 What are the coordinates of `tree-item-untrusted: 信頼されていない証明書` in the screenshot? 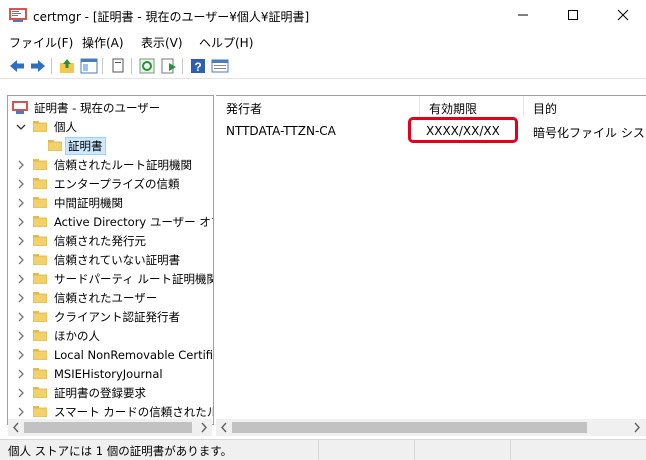 It's located at (110, 259).